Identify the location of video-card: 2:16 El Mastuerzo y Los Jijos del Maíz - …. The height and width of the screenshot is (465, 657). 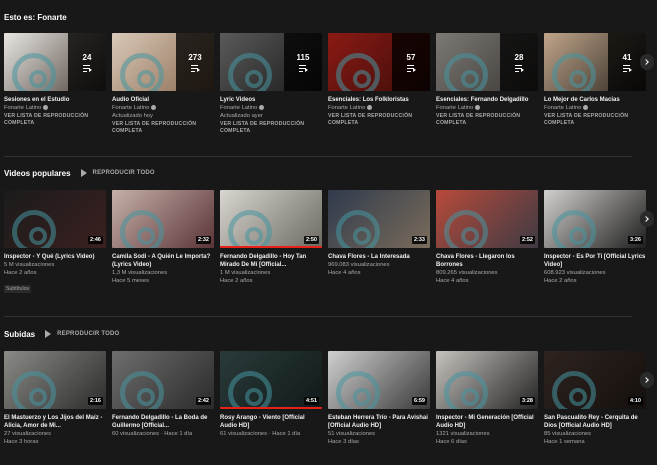
(55, 398).